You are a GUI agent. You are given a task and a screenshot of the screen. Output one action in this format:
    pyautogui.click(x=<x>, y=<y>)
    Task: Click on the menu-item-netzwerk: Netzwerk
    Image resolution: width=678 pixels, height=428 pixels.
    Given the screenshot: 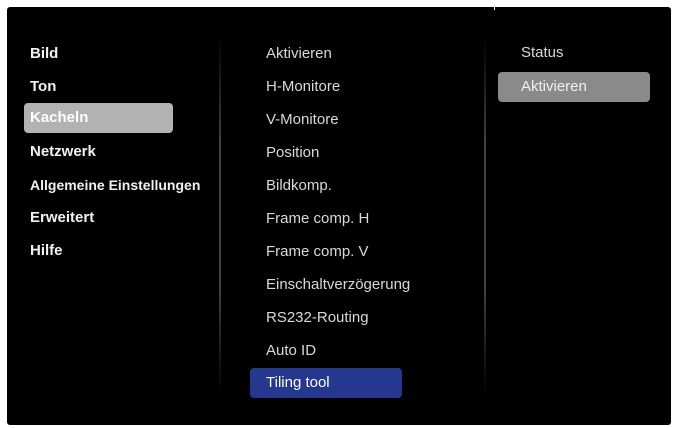 What is the action you would take?
    pyautogui.click(x=122, y=152)
    